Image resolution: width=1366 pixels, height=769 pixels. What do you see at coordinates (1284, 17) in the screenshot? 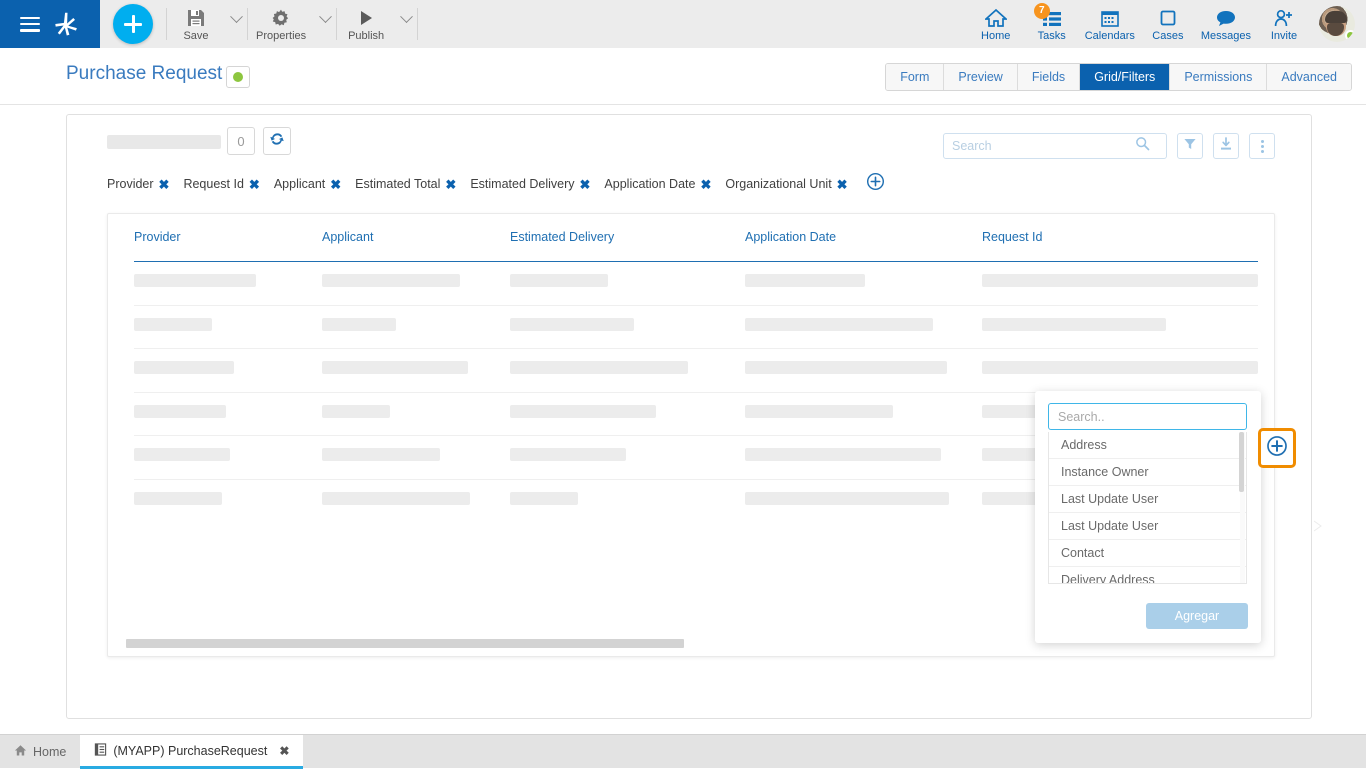
I see `invite-user-icon` at bounding box center [1284, 17].